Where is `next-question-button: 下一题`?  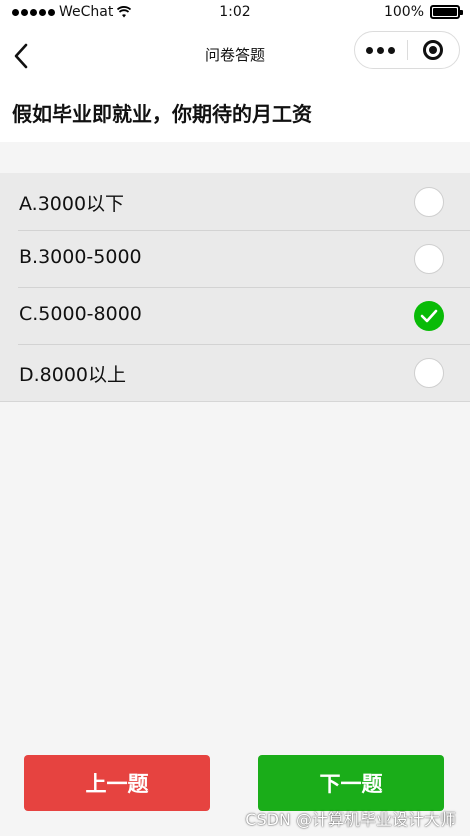 next-question-button: 下一题 is located at coordinates (351, 783).